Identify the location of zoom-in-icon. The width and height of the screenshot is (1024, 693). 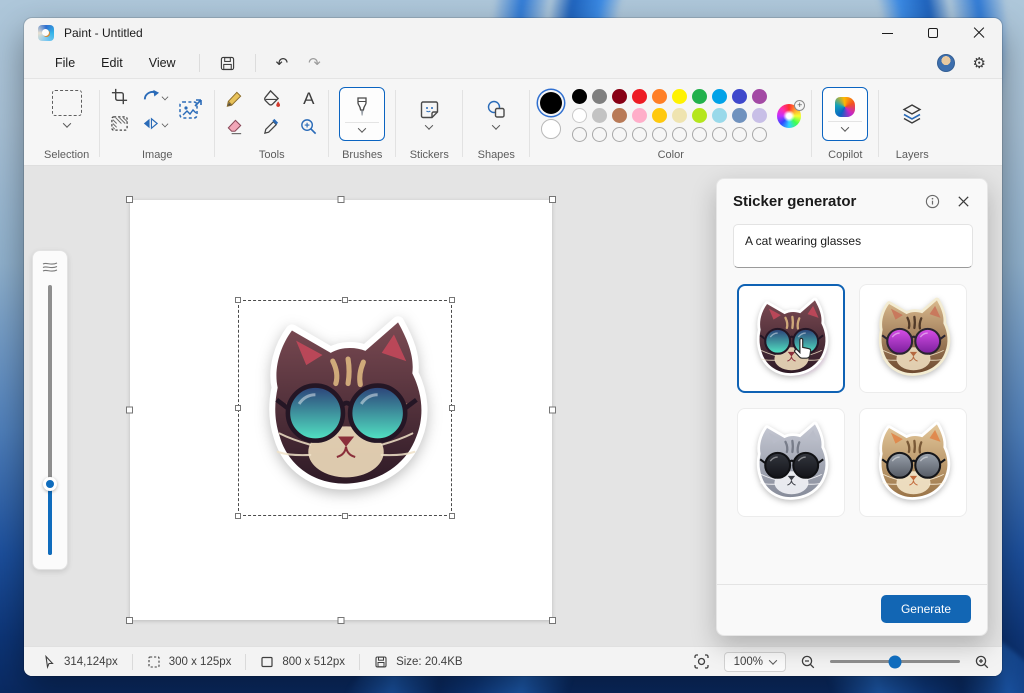
(982, 662).